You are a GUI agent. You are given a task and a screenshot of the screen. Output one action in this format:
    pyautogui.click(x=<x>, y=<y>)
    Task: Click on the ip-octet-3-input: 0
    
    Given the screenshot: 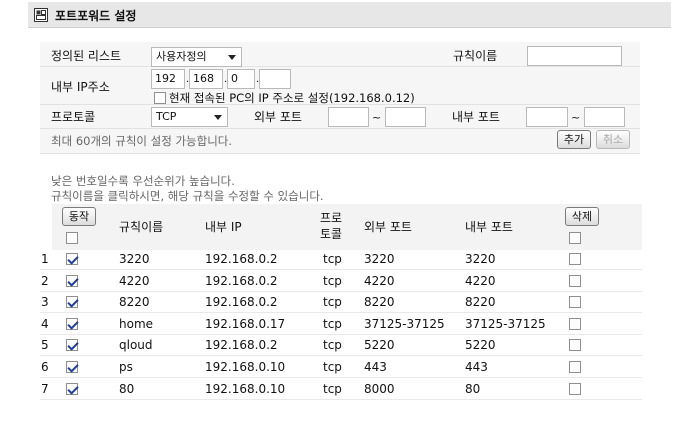 What is the action you would take?
    pyautogui.click(x=241, y=79)
    